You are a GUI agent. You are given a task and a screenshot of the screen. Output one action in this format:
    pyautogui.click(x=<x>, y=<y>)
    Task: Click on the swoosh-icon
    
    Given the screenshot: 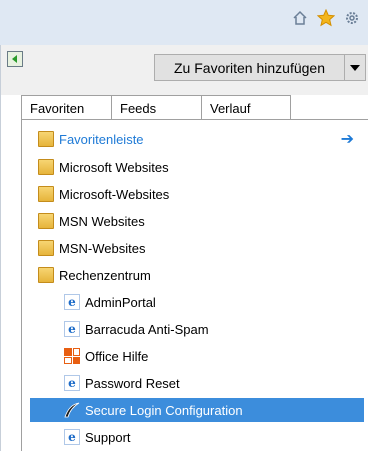 What is the action you would take?
    pyautogui.click(x=72, y=410)
    